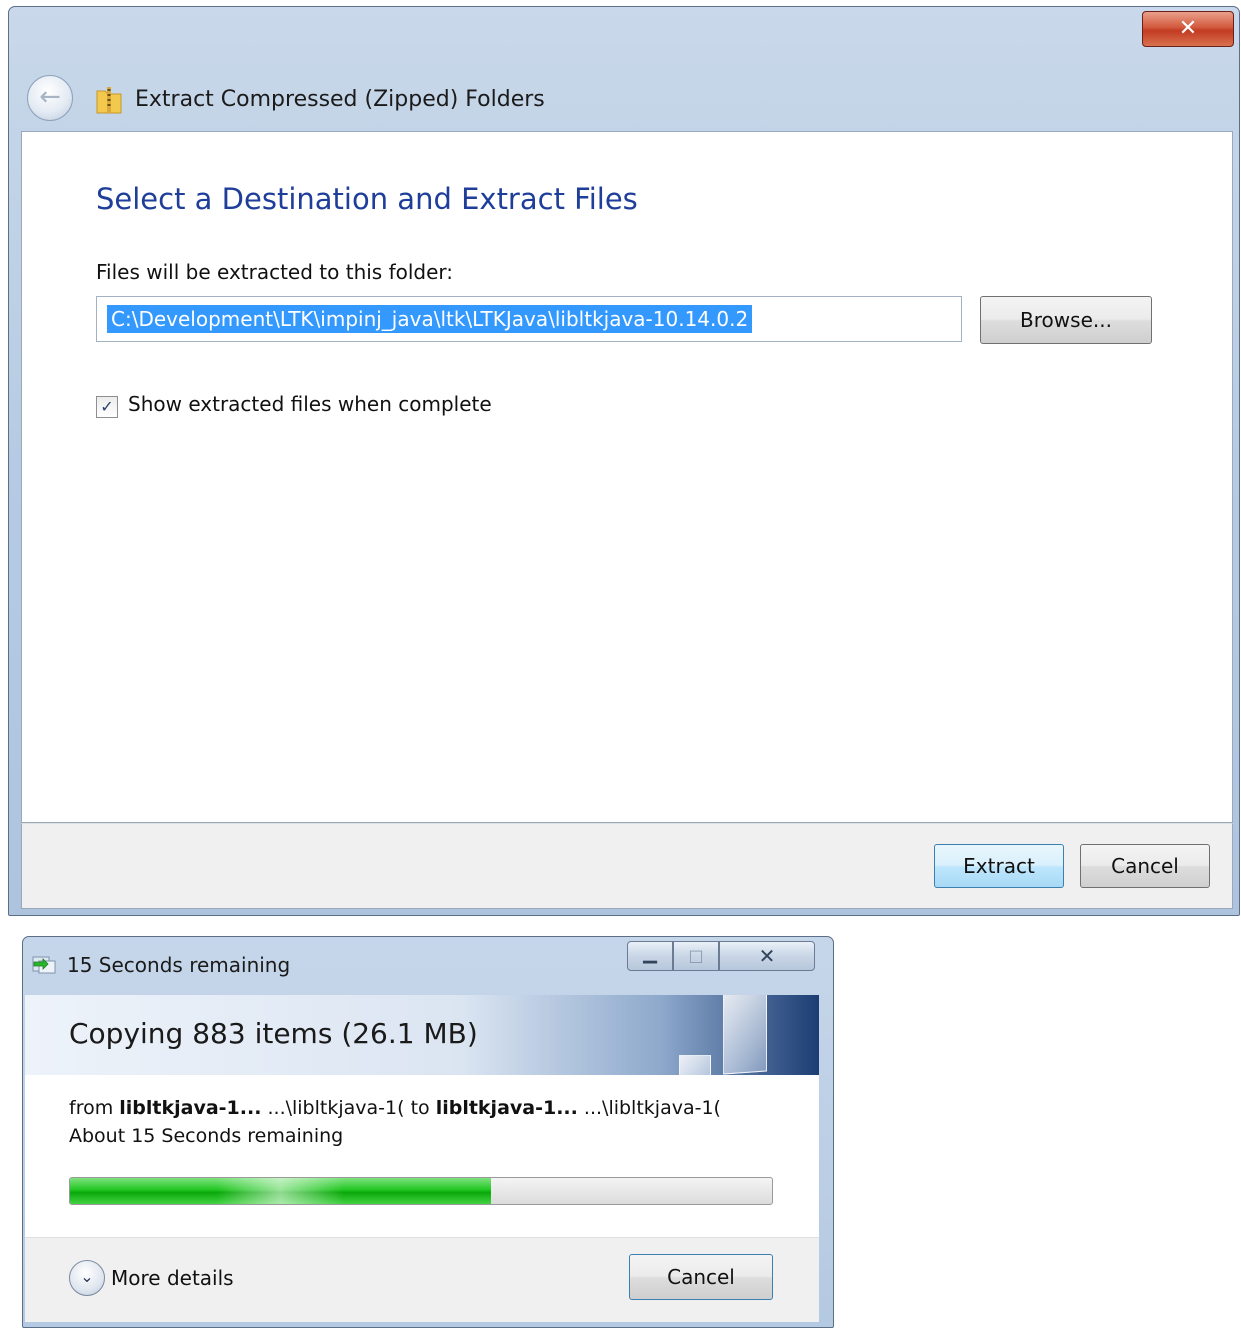 This screenshot has height=1330, width=1241. I want to click on copy-progress-bar, so click(421, 1191).